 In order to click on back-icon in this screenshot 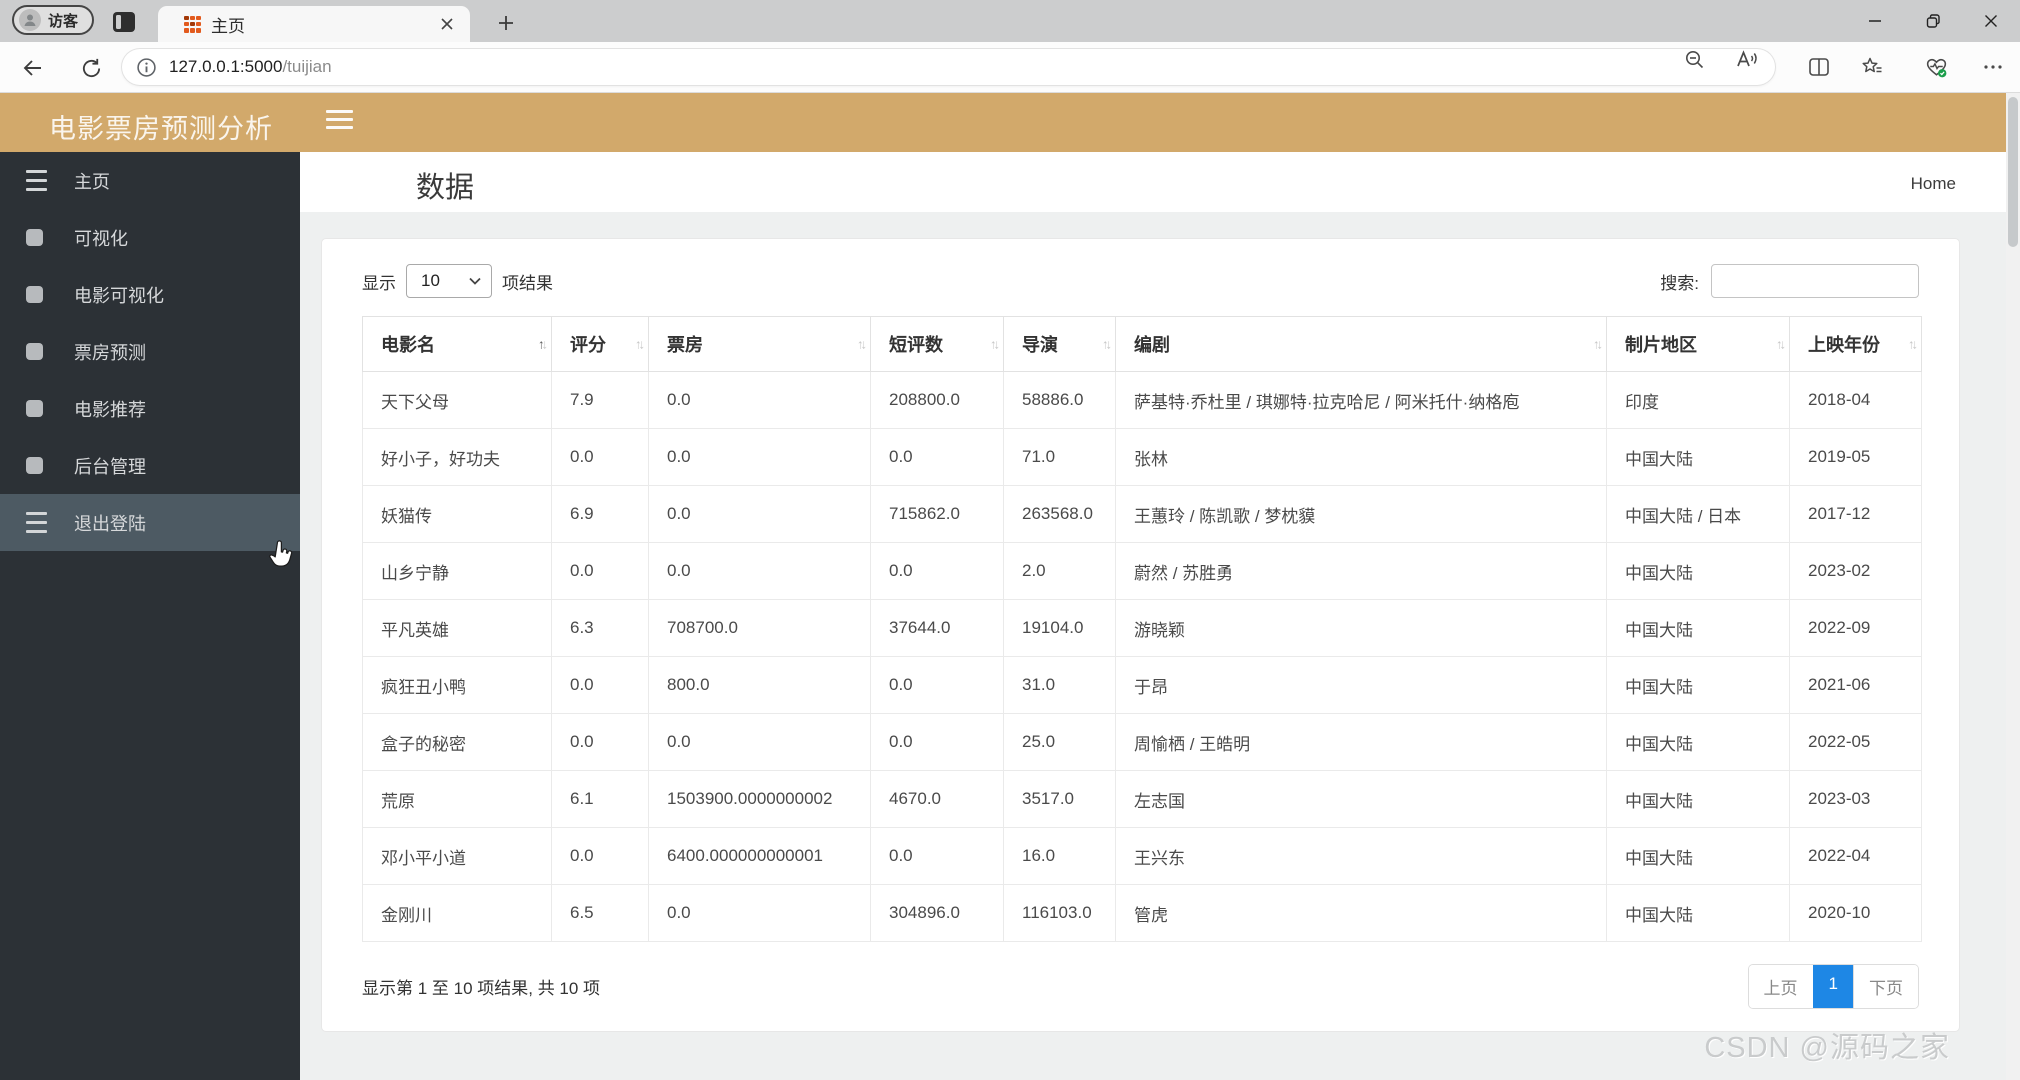, I will do `click(33, 68)`.